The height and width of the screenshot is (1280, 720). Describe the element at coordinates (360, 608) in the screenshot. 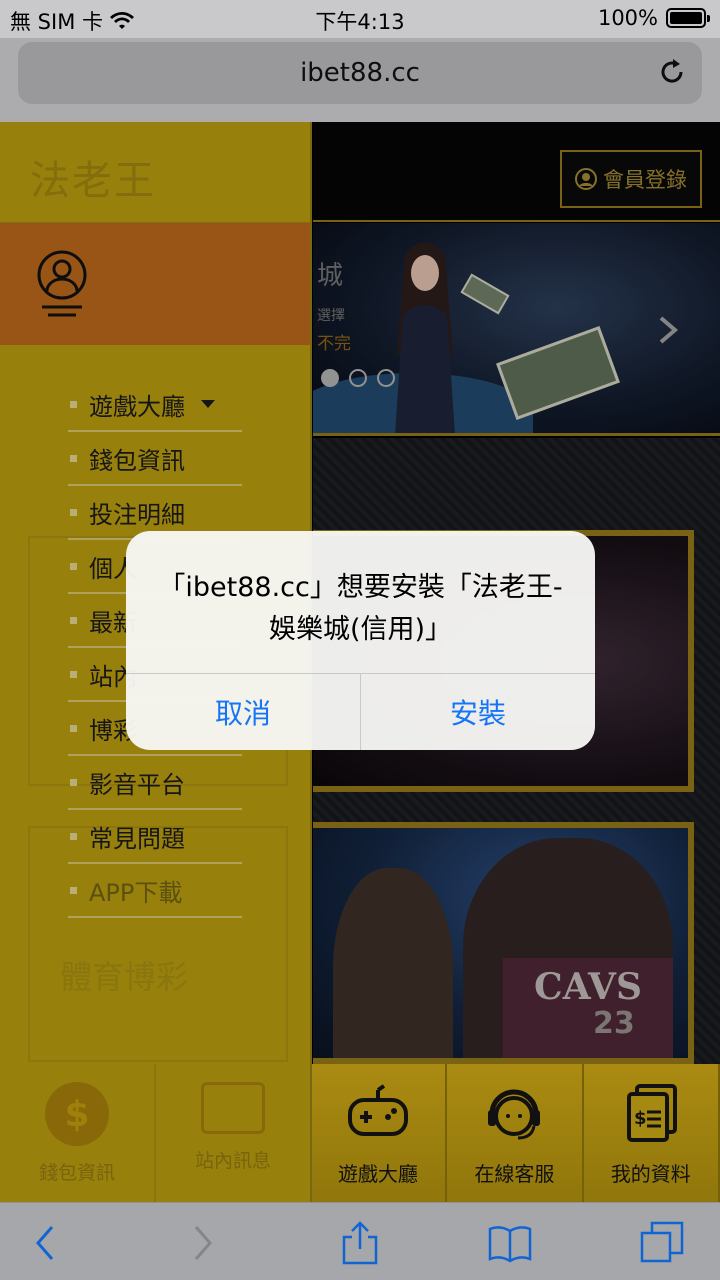

I see `alert-message: 「ibet88.cc」想要安裝「法老王-娛樂城(信用)」` at that location.